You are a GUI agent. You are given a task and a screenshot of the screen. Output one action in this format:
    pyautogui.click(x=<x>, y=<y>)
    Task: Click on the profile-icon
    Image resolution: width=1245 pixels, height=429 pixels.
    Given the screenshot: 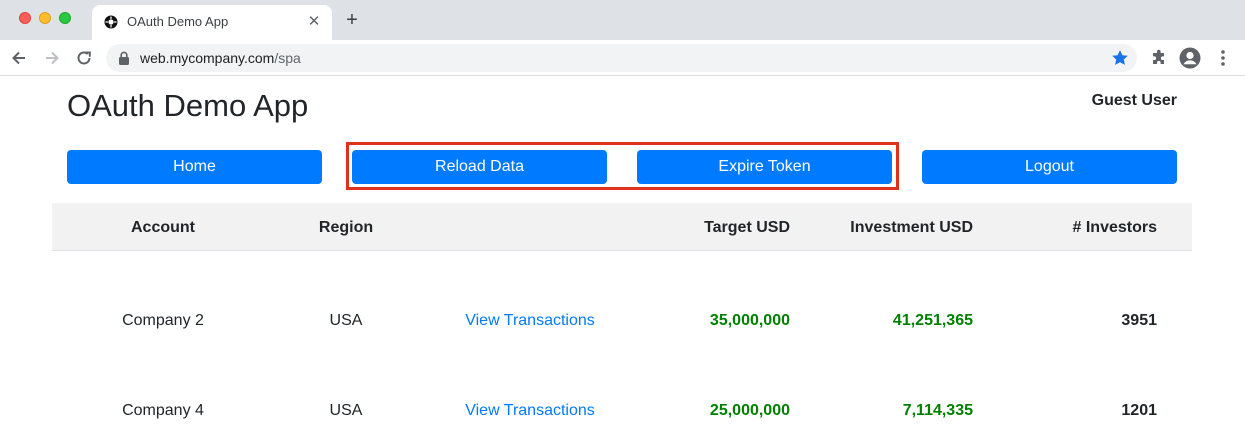 What is the action you would take?
    pyautogui.click(x=1190, y=58)
    